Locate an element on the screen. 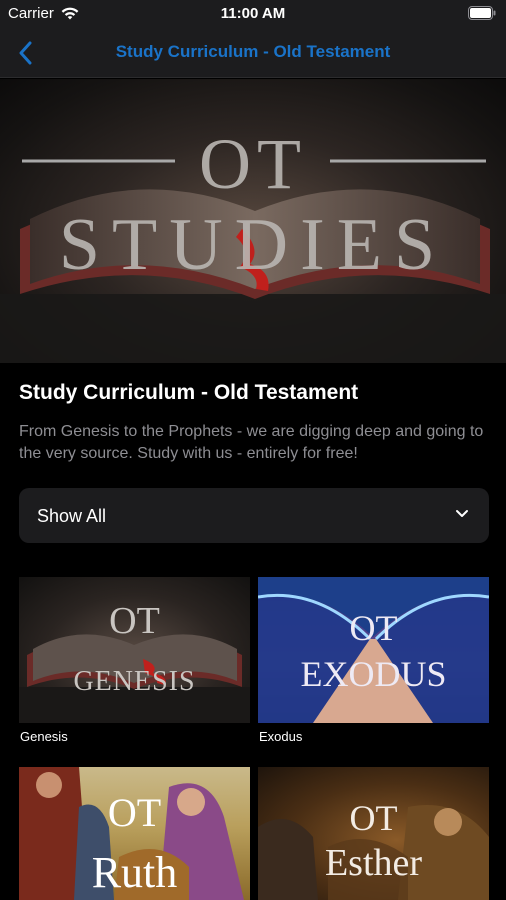  navigation-bar: Study Curriculum - Old Testament is located at coordinates (253, 53).